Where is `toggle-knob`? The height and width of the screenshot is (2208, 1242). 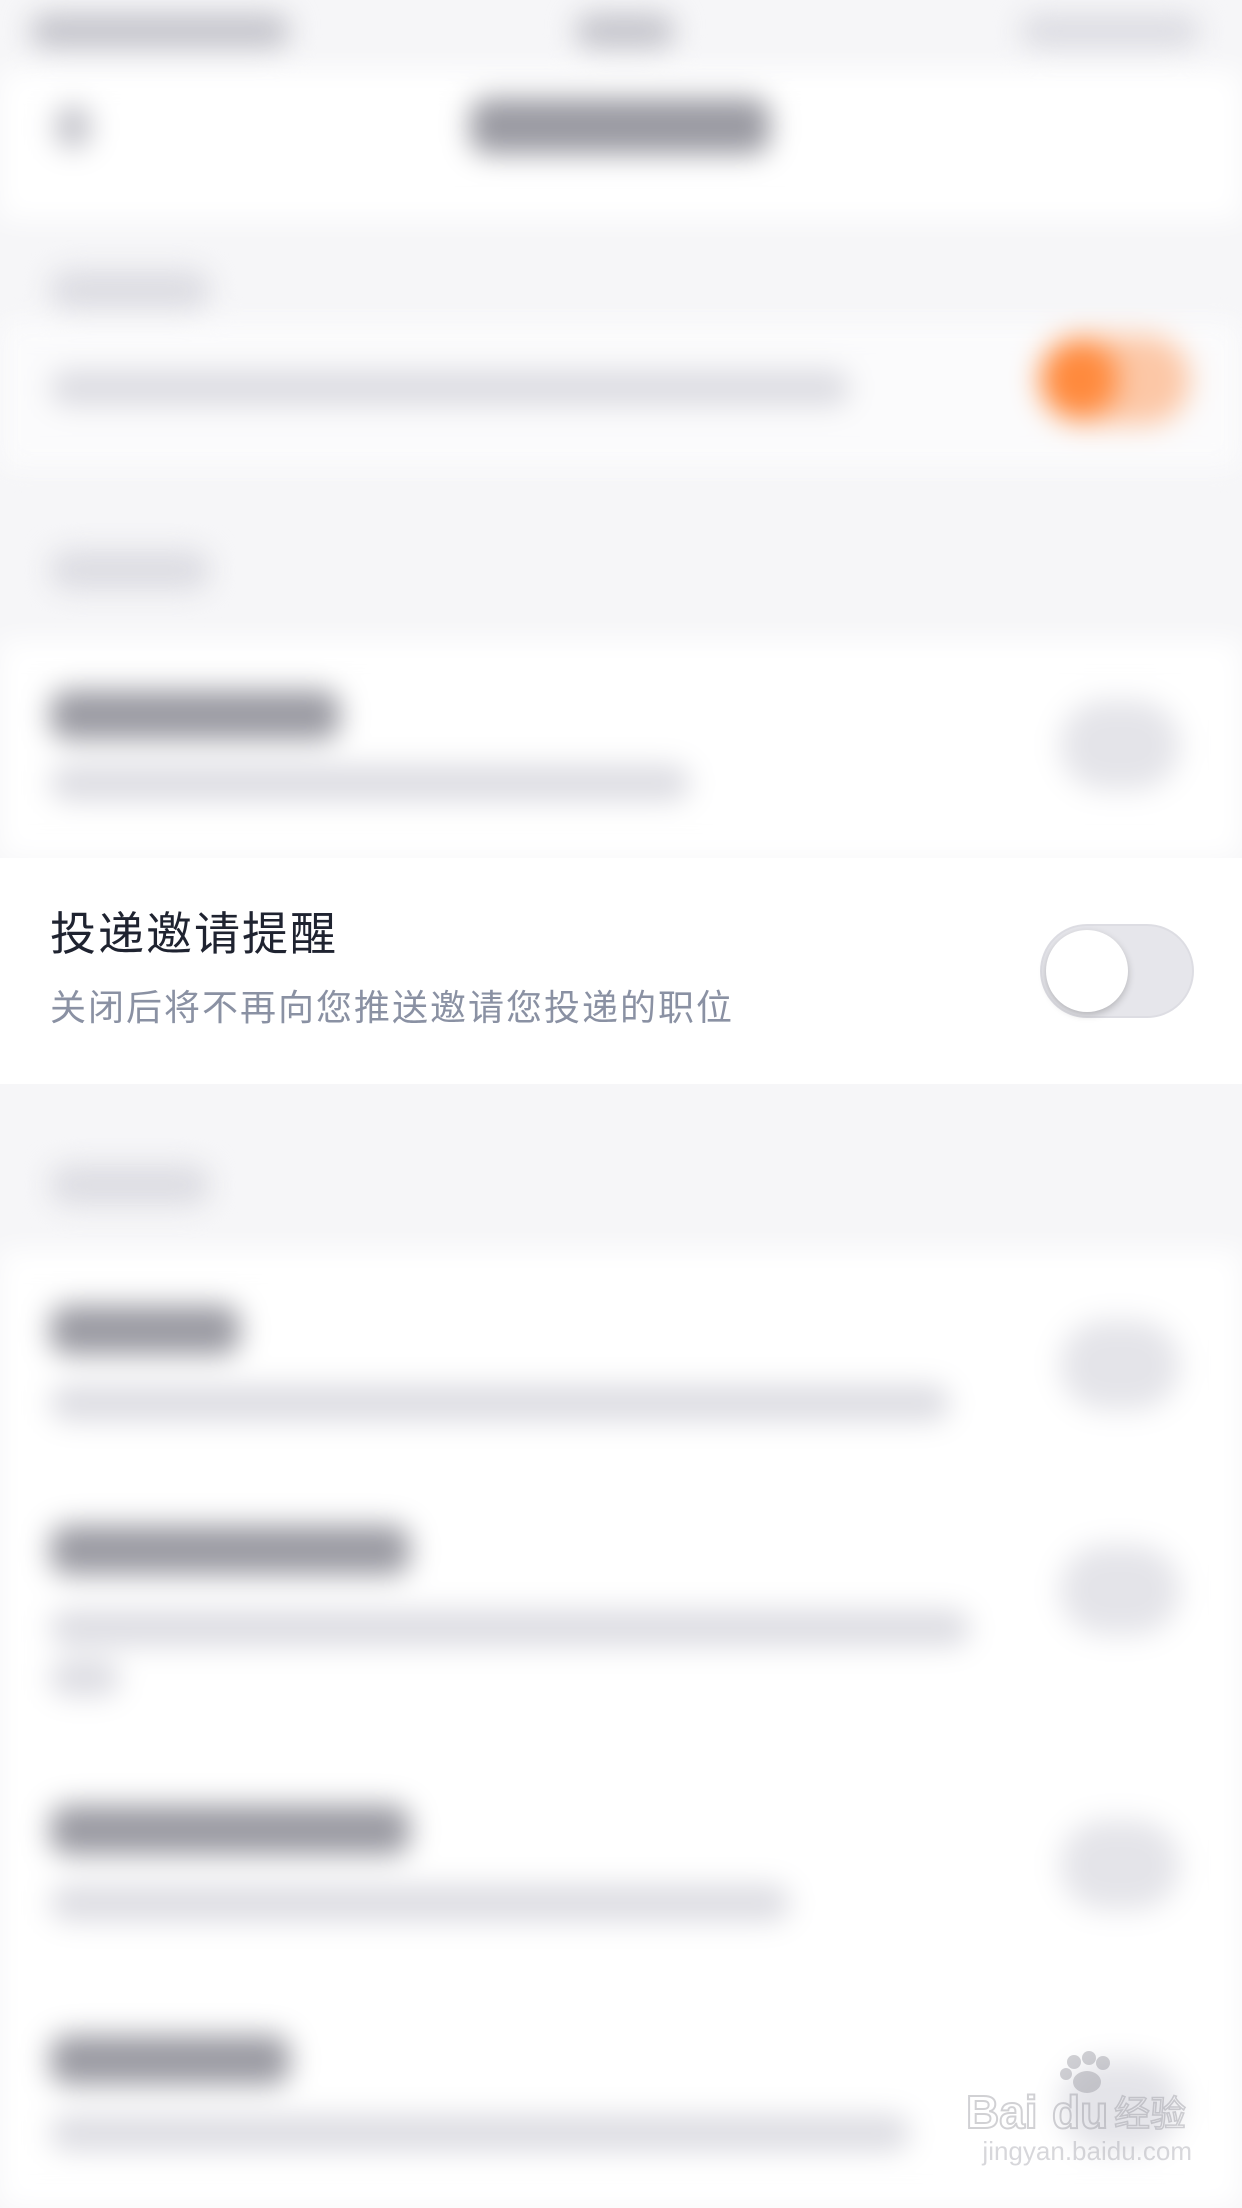 toggle-knob is located at coordinates (1087, 971).